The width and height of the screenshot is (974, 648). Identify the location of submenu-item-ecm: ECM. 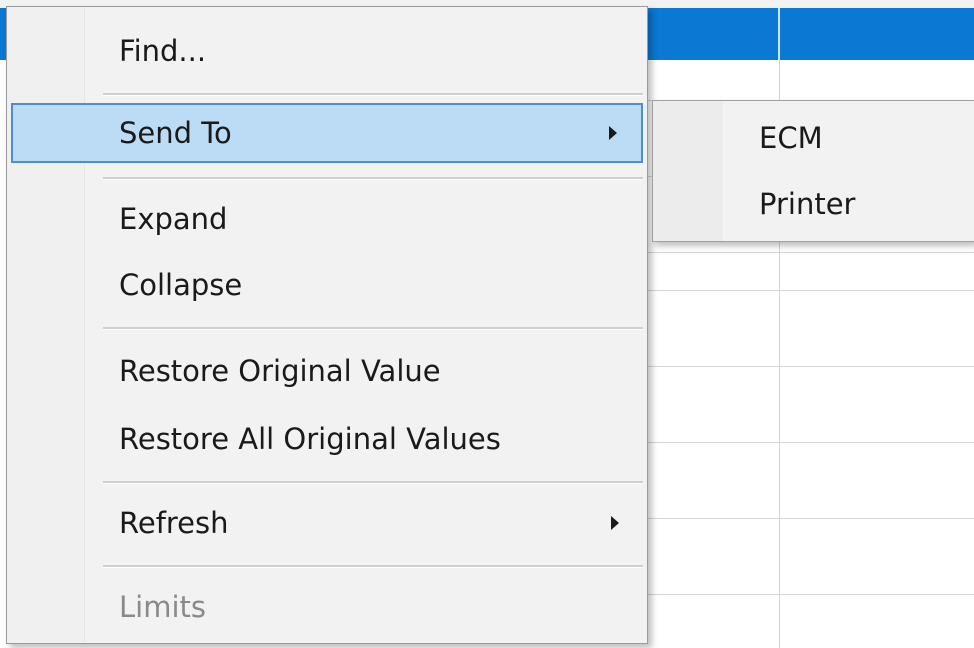
(814, 138).